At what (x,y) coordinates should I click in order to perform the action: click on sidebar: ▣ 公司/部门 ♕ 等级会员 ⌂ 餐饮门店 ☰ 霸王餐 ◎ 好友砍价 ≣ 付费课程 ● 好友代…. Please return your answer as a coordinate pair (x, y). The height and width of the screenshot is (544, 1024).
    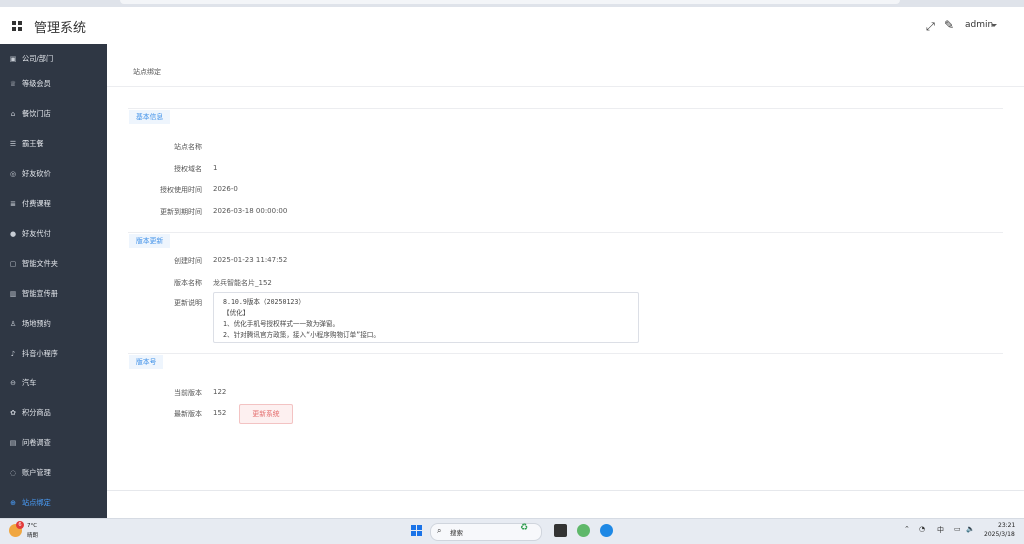
    Looking at the image, I should click on (53, 281).